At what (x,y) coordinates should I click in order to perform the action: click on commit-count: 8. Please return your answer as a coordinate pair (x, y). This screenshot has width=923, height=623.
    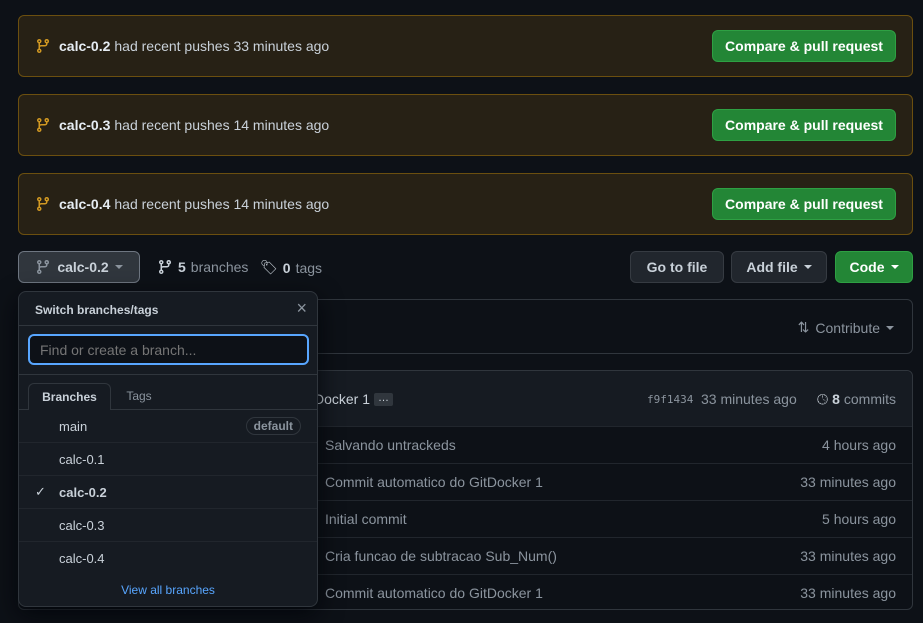
    Looking at the image, I should click on (836, 399).